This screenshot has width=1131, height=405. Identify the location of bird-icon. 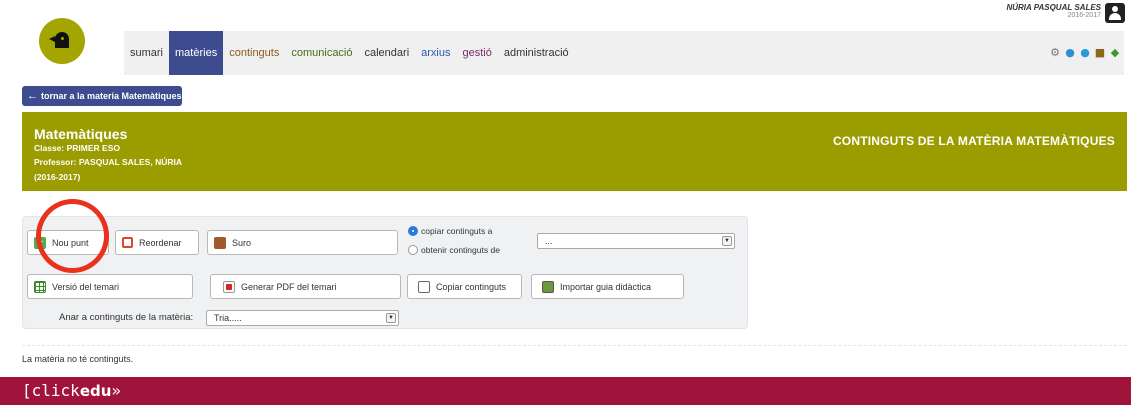
(62, 40).